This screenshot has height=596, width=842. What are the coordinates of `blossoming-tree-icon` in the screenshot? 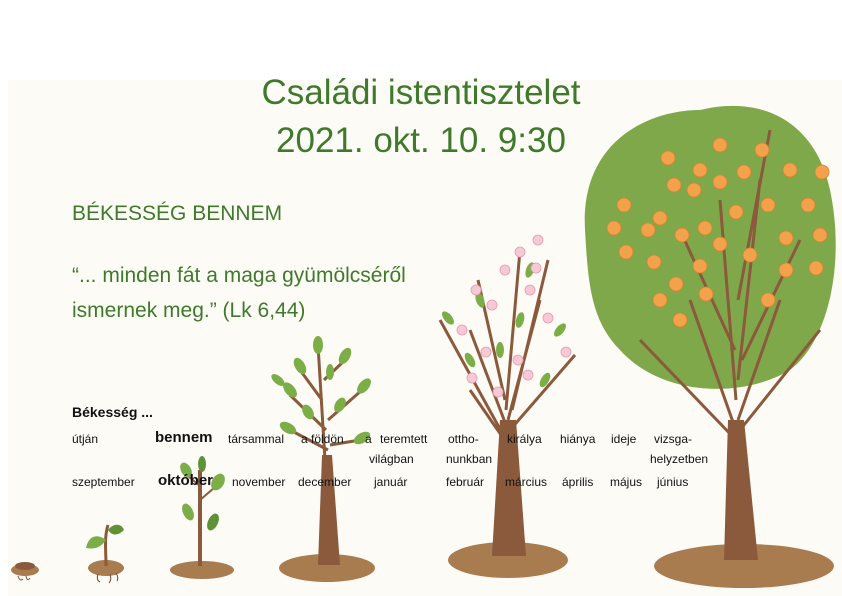 It's located at (507, 406).